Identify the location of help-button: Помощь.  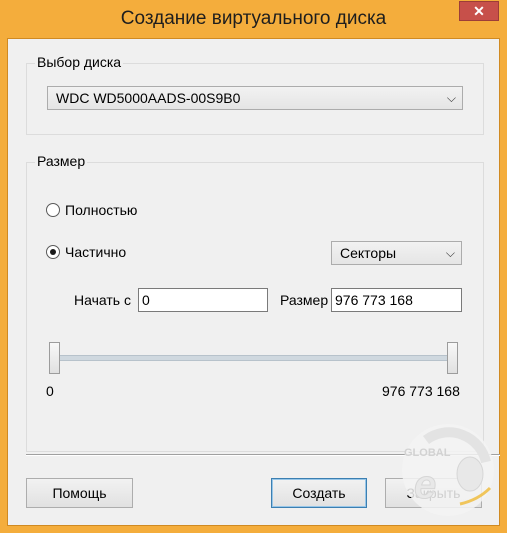
(79, 493).